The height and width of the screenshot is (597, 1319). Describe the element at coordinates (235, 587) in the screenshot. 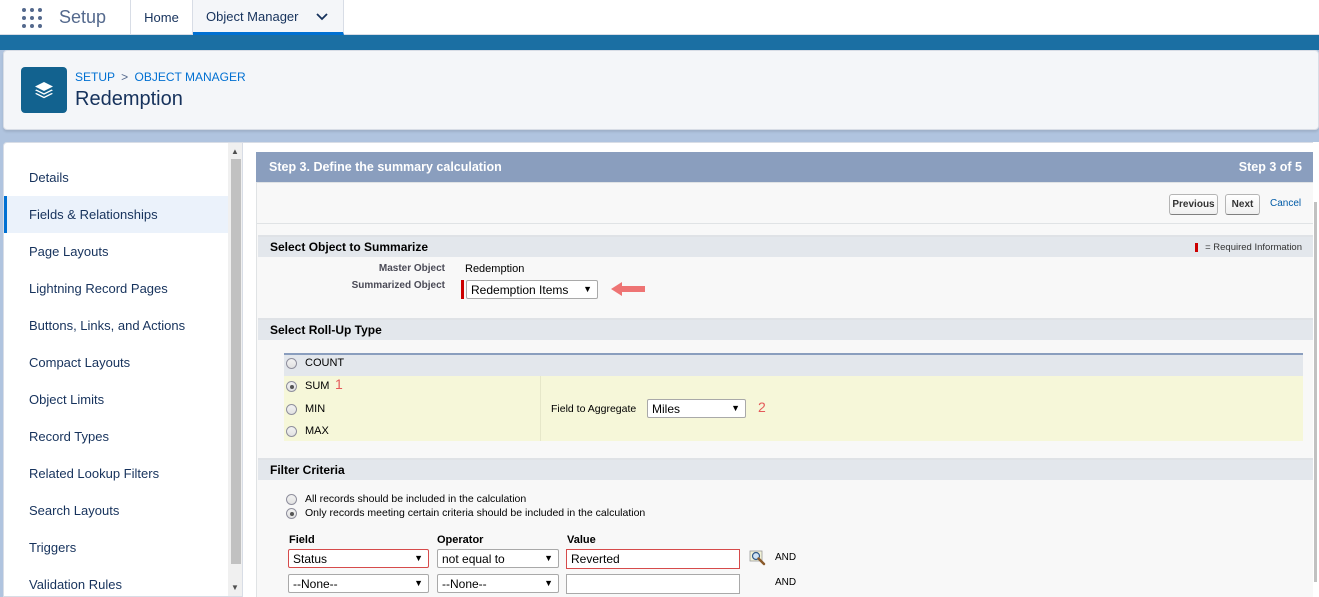

I see `scroll-down-icon: ▼` at that location.